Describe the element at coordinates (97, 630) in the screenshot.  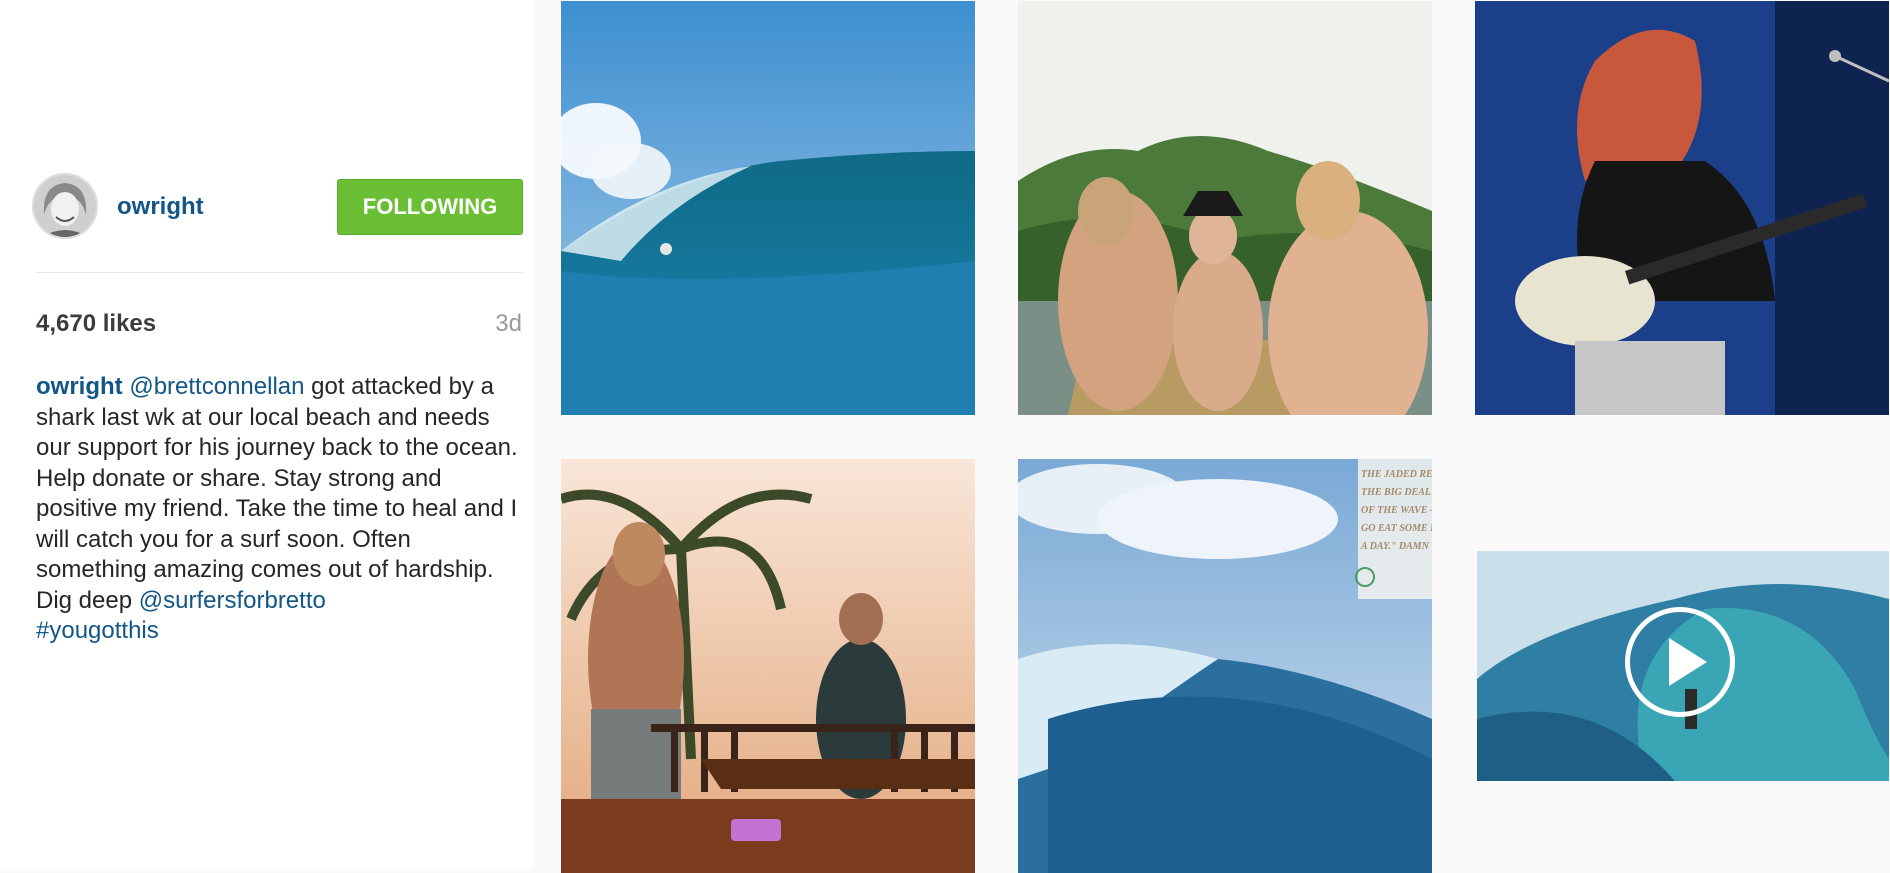
I see `hashtag-link: #yougotthis` at that location.